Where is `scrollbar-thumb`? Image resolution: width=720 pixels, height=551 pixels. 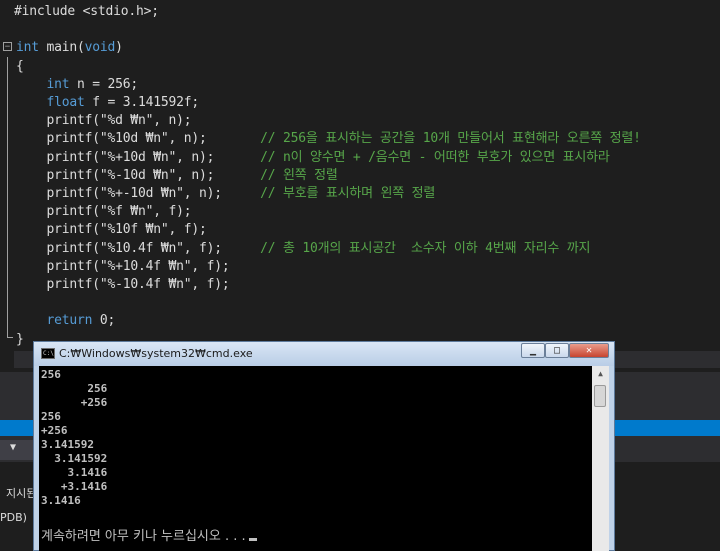 scrollbar-thumb is located at coordinates (600, 396).